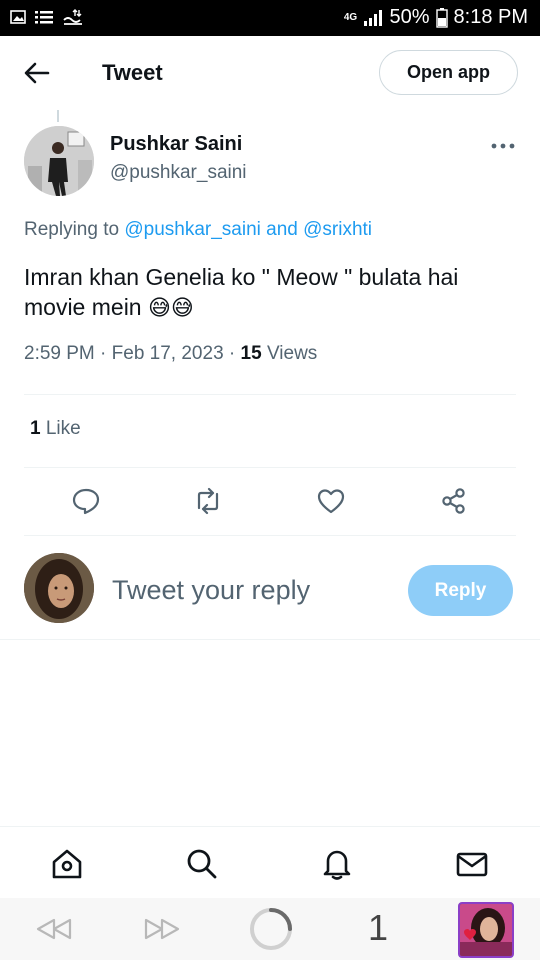  Describe the element at coordinates (252, 590) in the screenshot. I see `reply-input` at that location.